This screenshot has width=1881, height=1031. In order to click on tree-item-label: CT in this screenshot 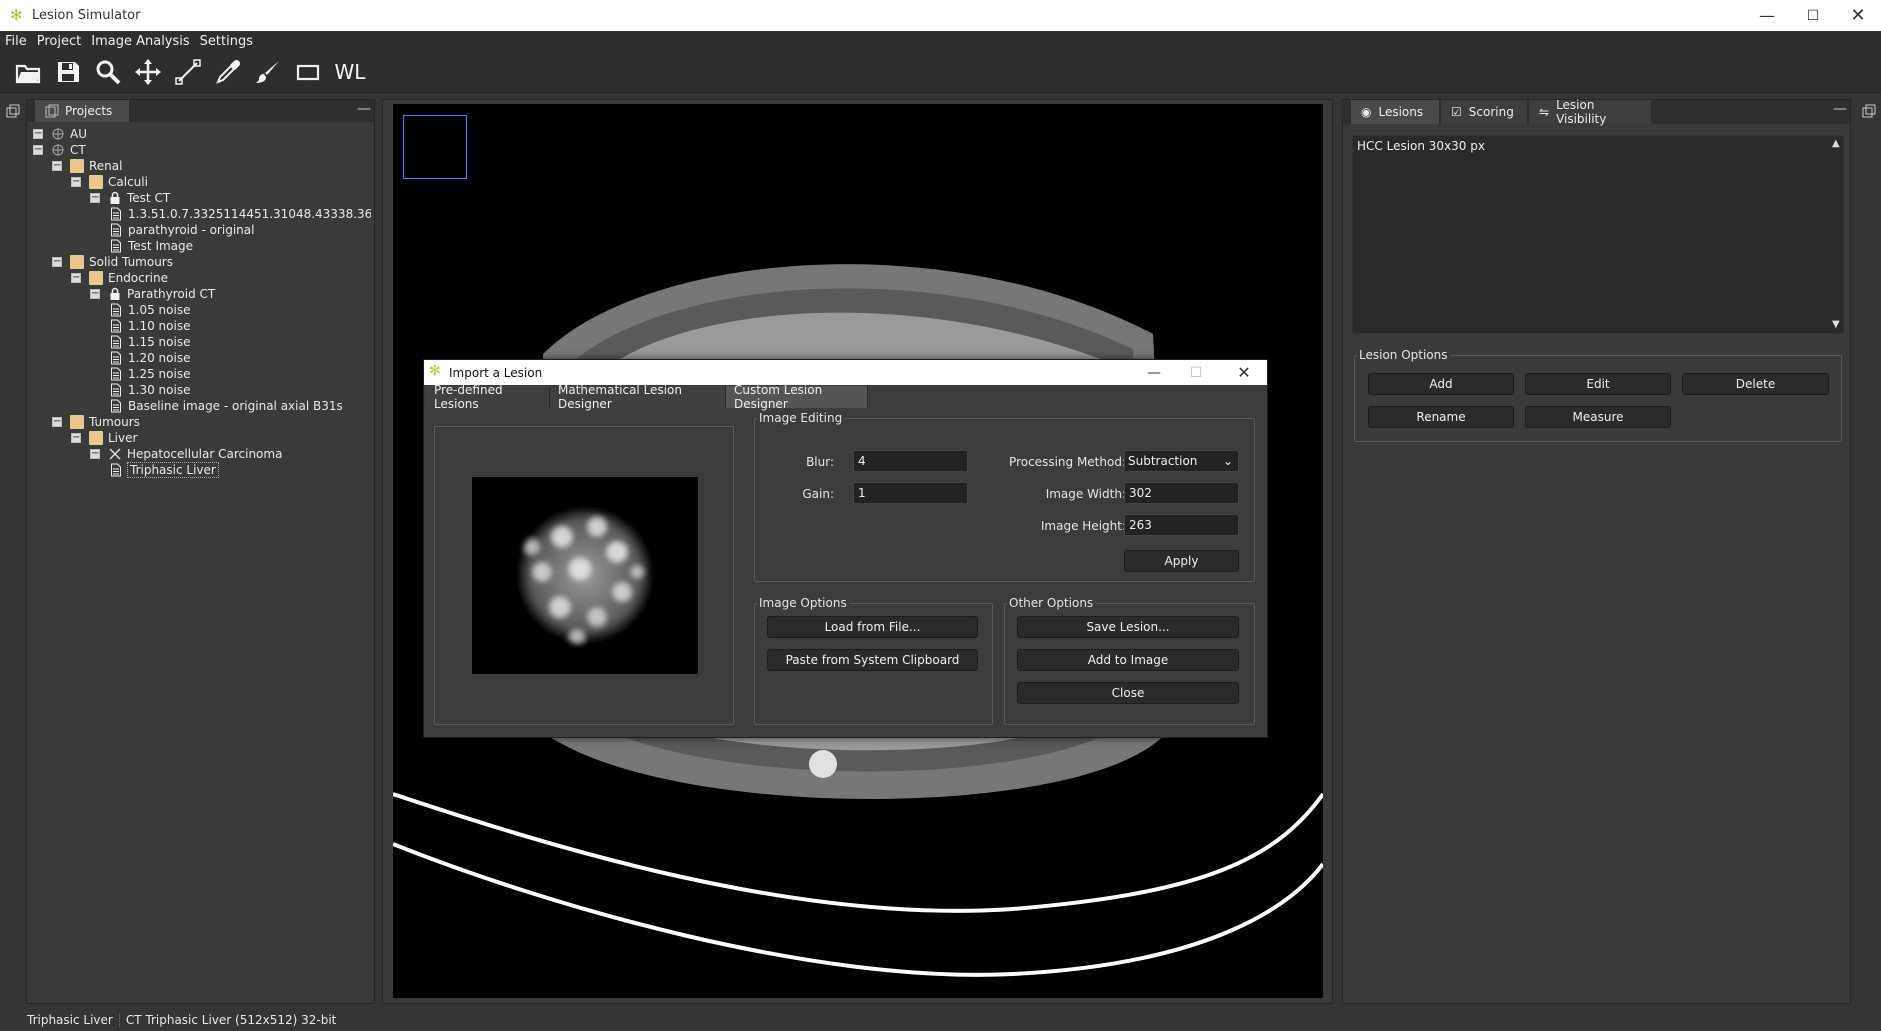, I will do `click(78, 150)`.